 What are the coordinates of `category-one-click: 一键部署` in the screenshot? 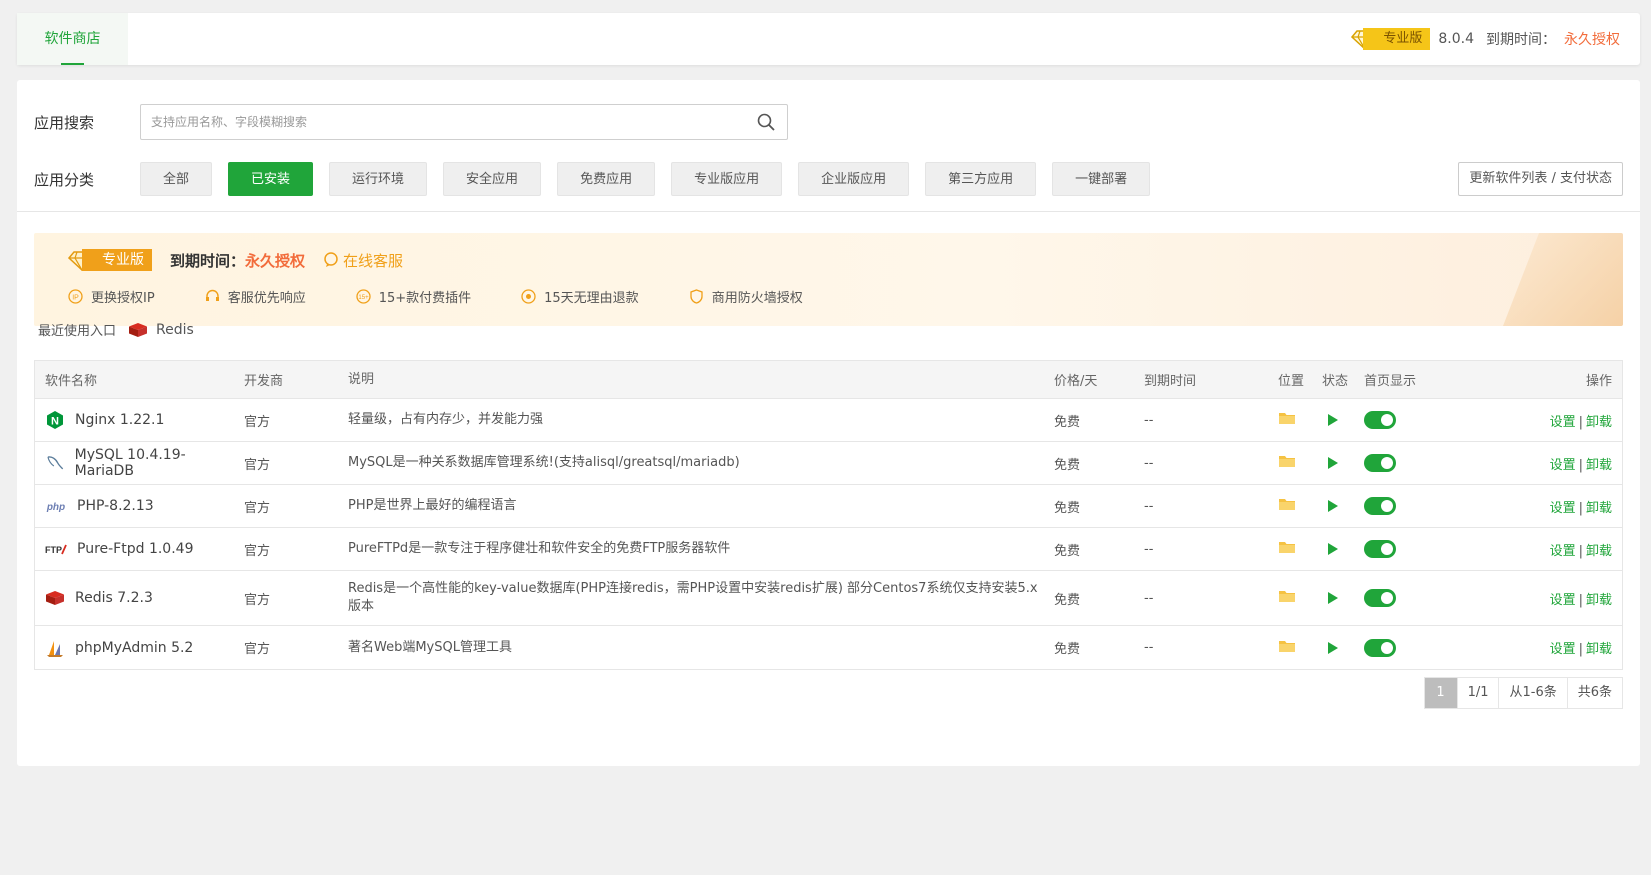 It's located at (1101, 179).